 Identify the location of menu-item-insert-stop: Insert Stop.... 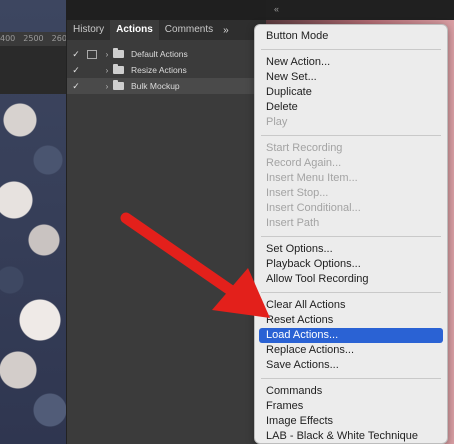
(297, 193).